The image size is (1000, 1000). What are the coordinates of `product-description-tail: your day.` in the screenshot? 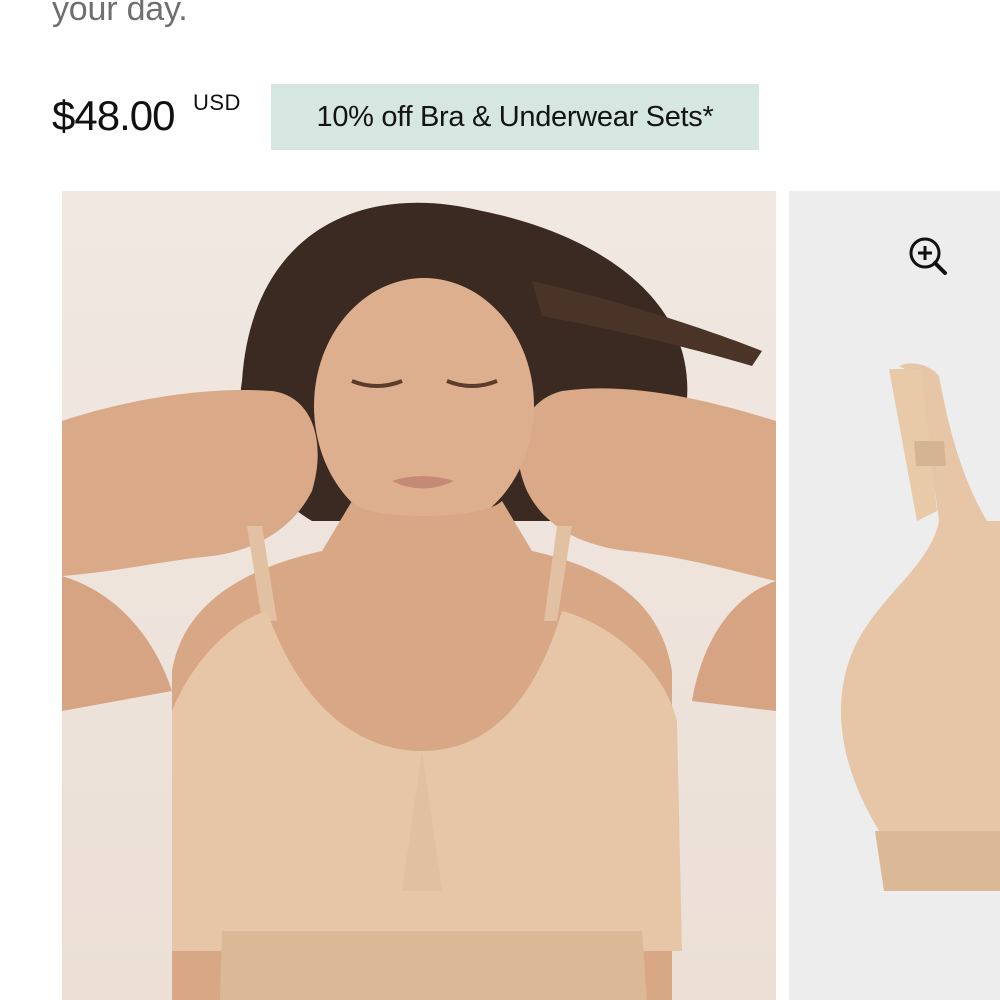 It's located at (120, 14).